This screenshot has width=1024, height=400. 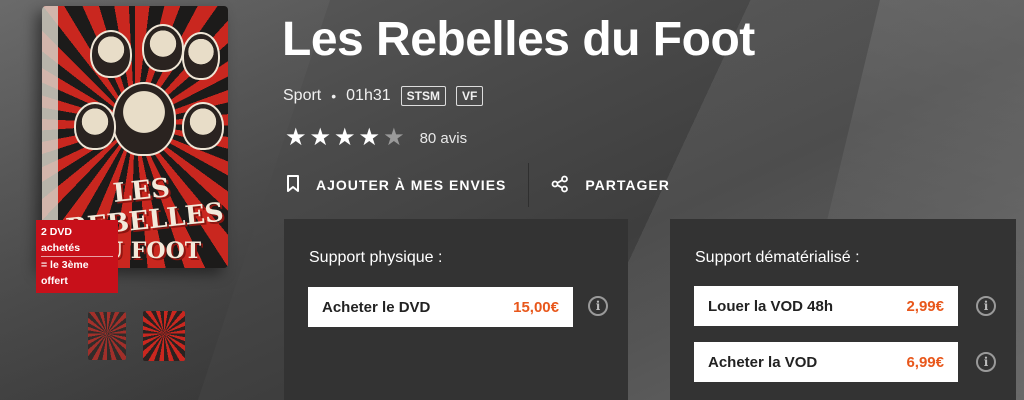 What do you see at coordinates (763, 362) in the screenshot?
I see `offer-label: Acheter la VOD` at bounding box center [763, 362].